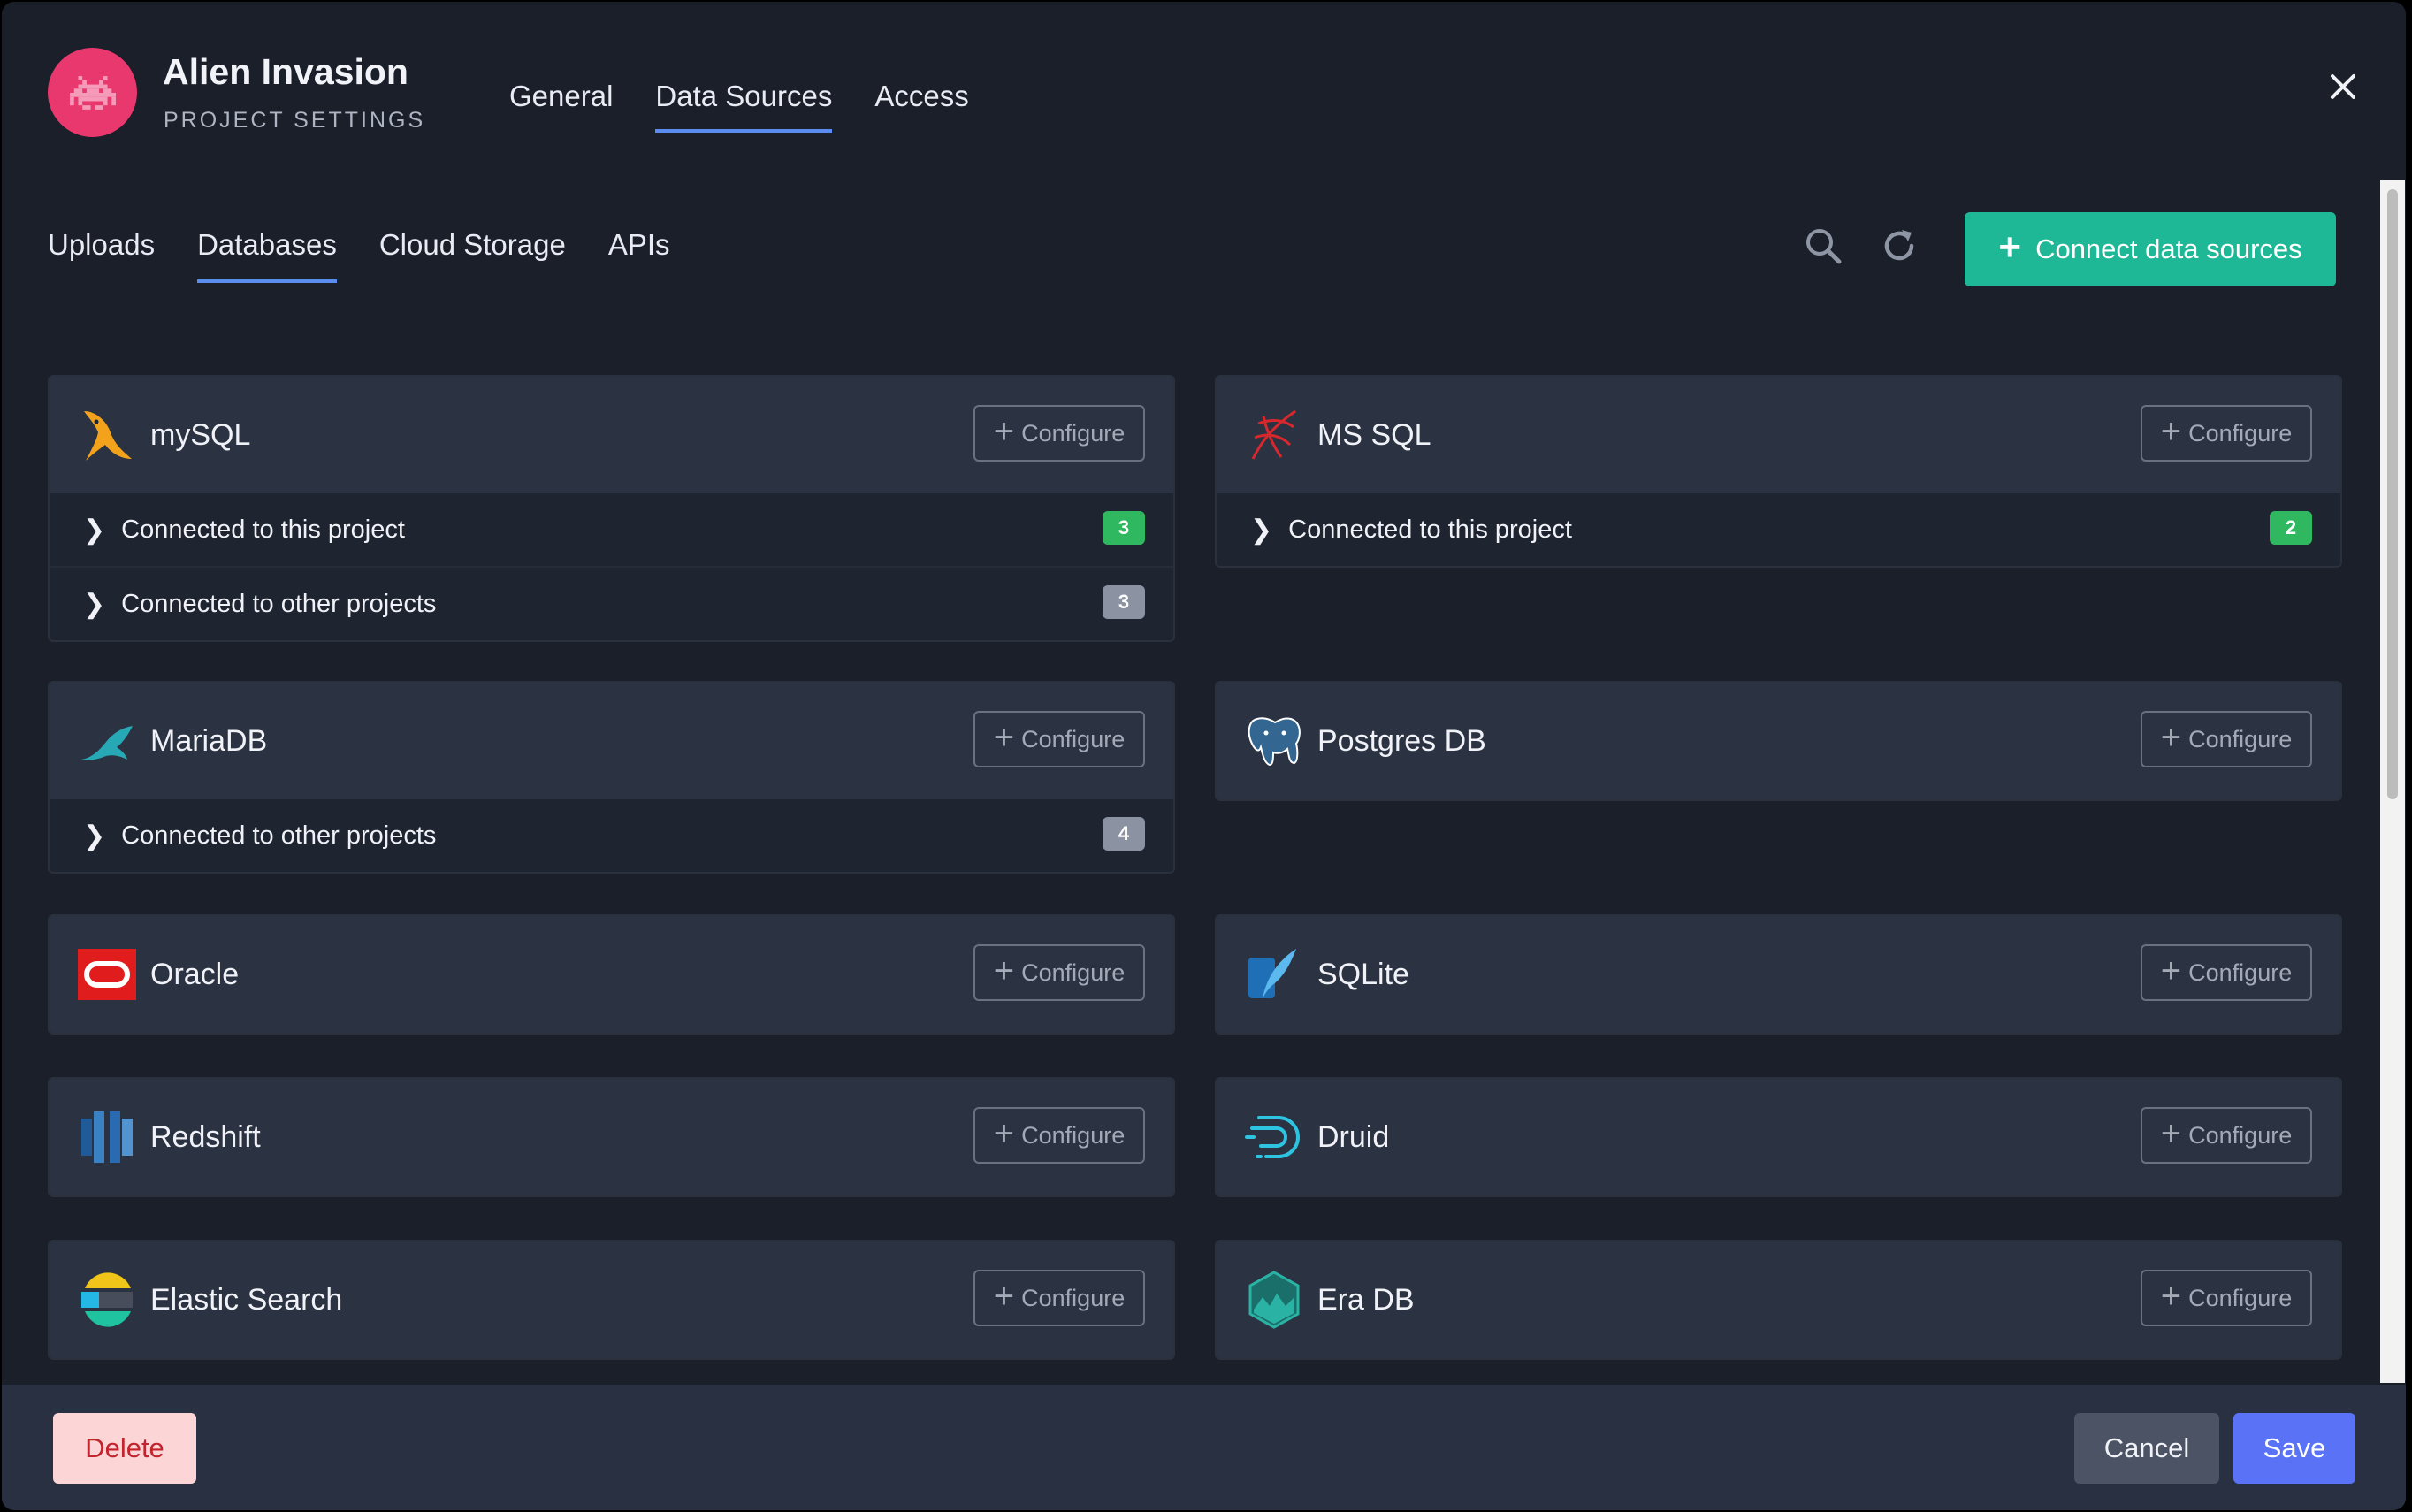 Image resolution: width=2412 pixels, height=1512 pixels. Describe the element at coordinates (195, 974) in the screenshot. I see `source-name: Oracle` at that location.